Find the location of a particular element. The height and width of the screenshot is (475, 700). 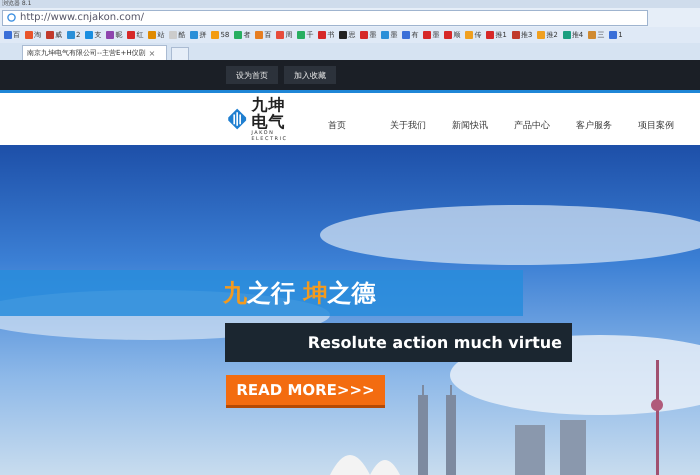

logo-name: 九坤电气 is located at coordinates (268, 113).